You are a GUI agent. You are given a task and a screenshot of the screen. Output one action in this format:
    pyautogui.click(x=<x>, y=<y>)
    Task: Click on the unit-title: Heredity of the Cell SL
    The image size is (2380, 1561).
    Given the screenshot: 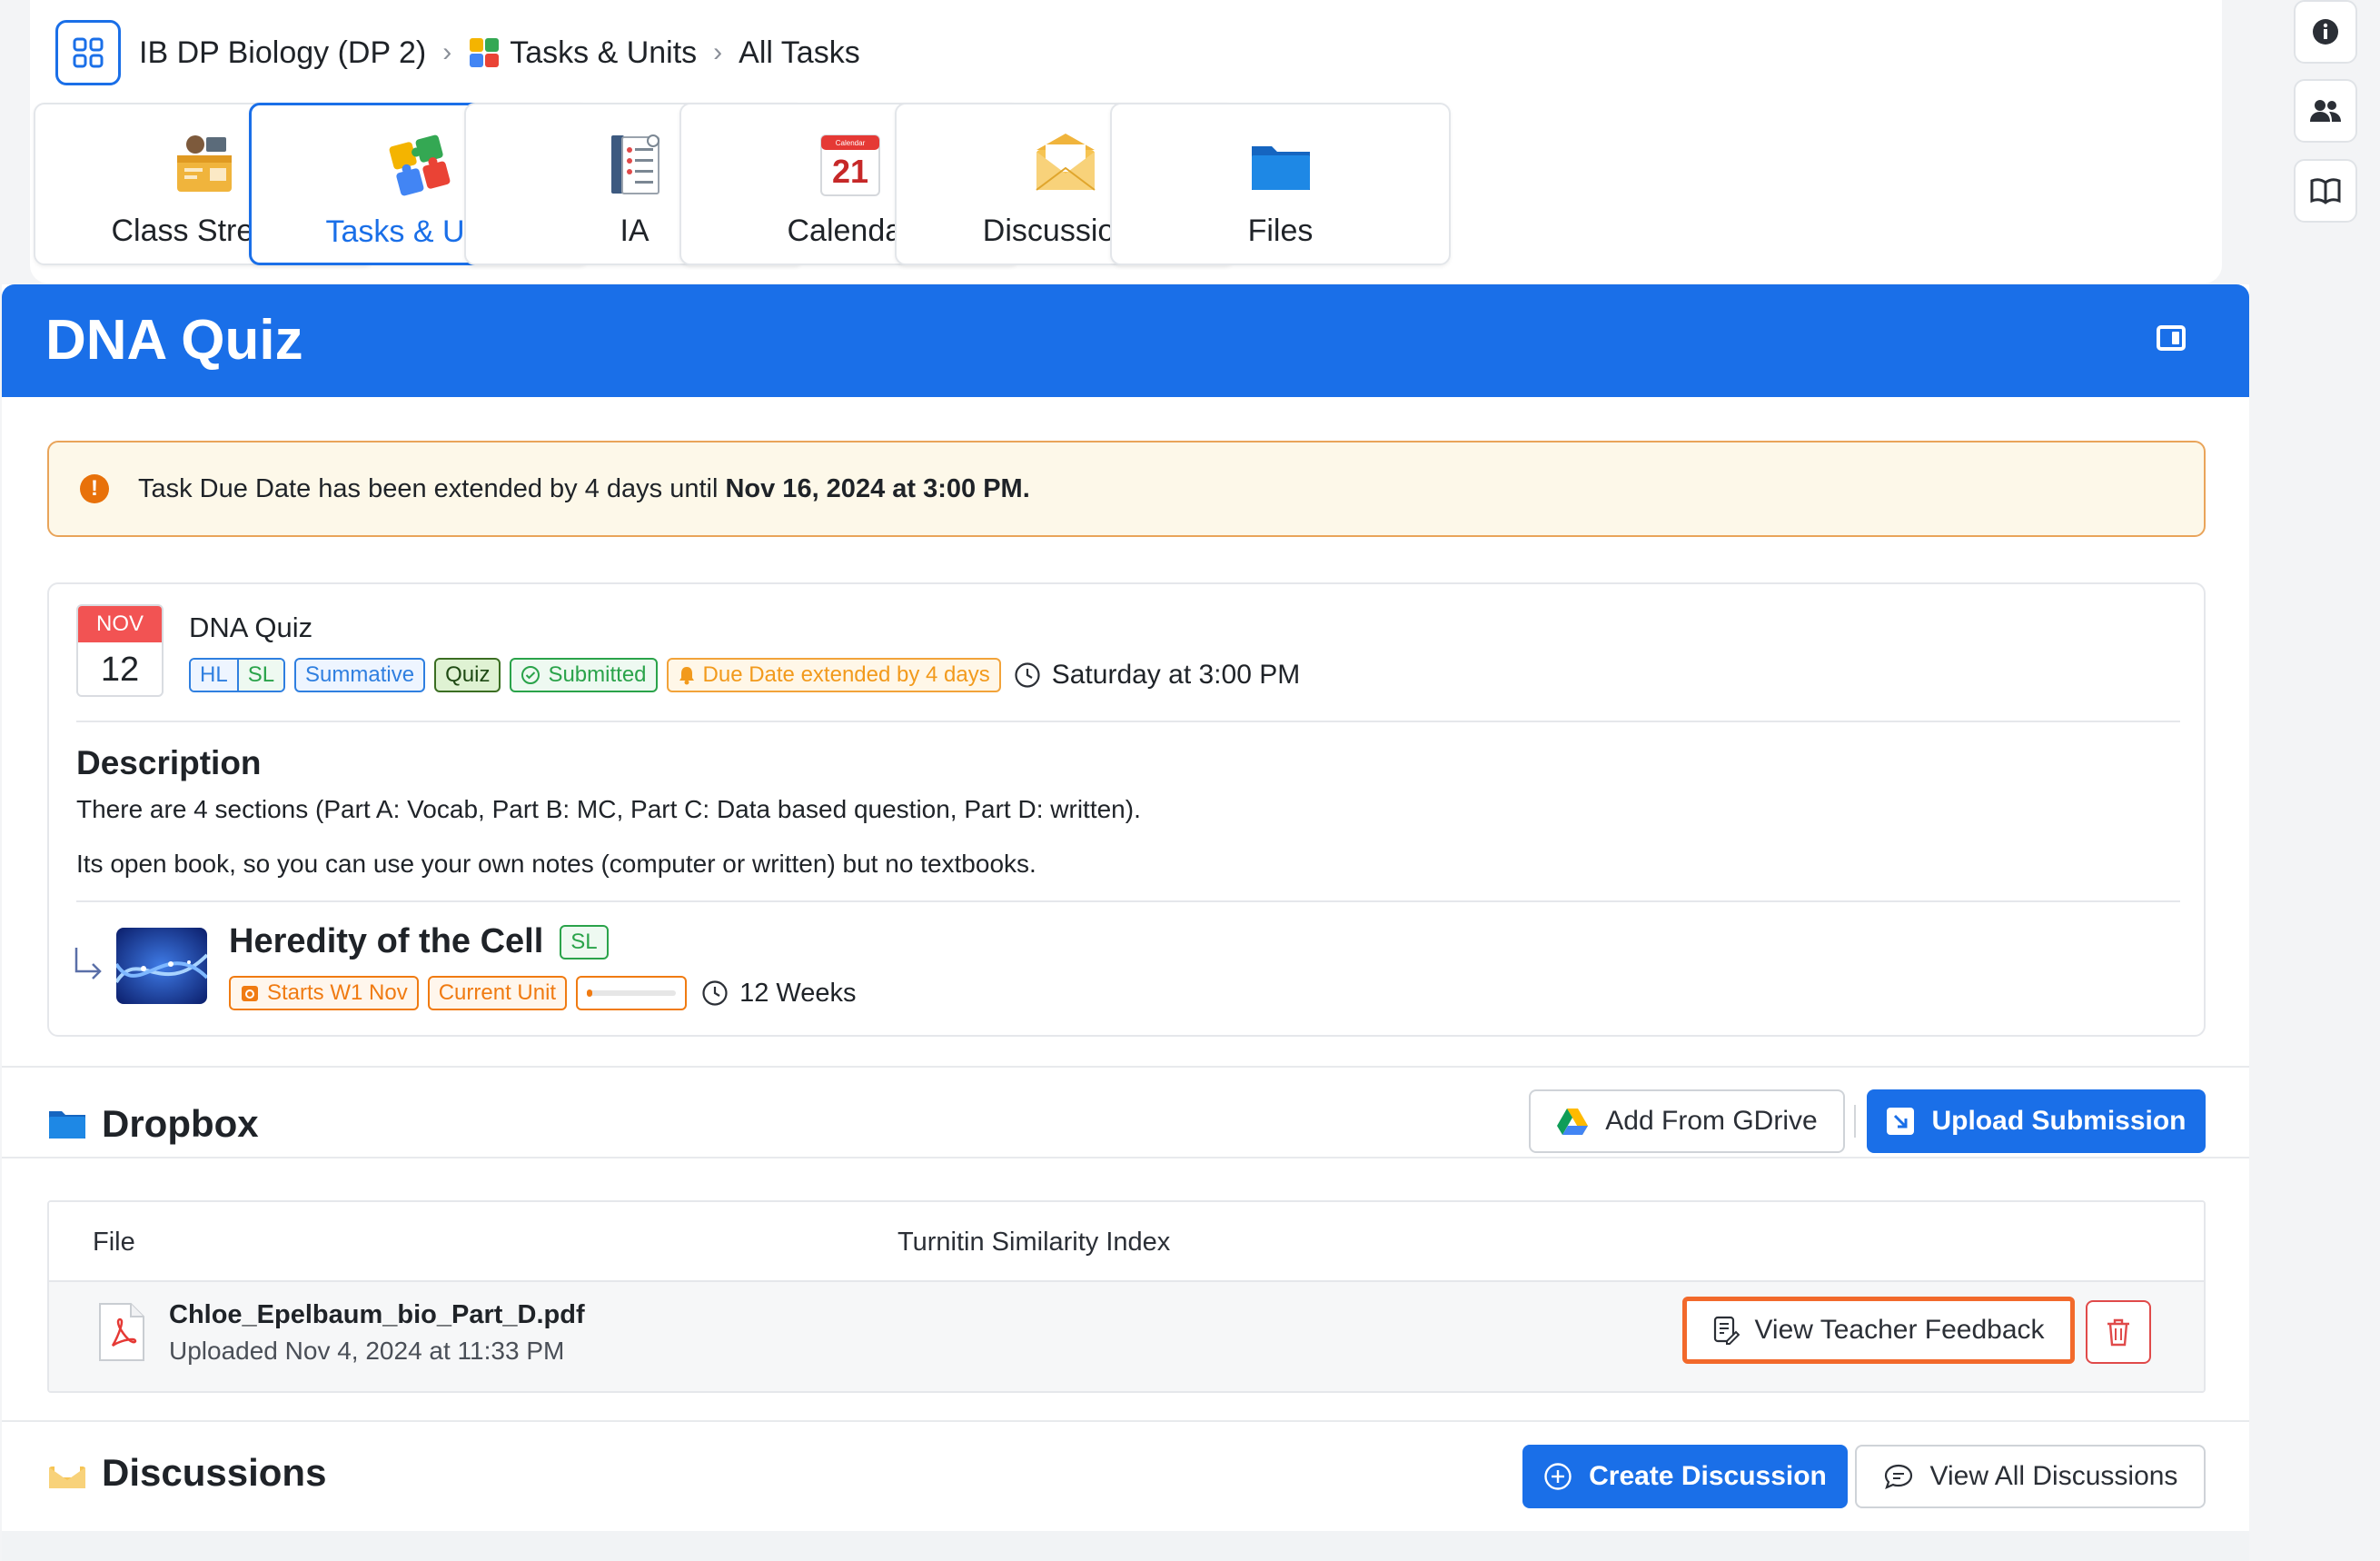 What is the action you would take?
    pyautogui.click(x=419, y=941)
    